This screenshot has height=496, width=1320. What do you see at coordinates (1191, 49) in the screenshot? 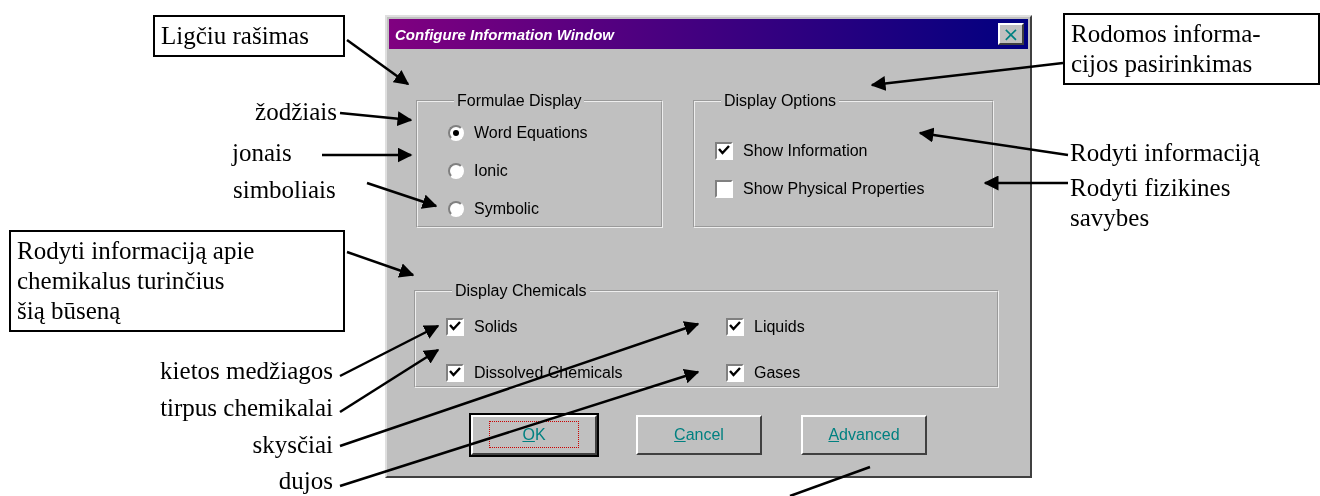
I see `callout-text: Rodomos informa- cijos pasirinkimas` at bounding box center [1191, 49].